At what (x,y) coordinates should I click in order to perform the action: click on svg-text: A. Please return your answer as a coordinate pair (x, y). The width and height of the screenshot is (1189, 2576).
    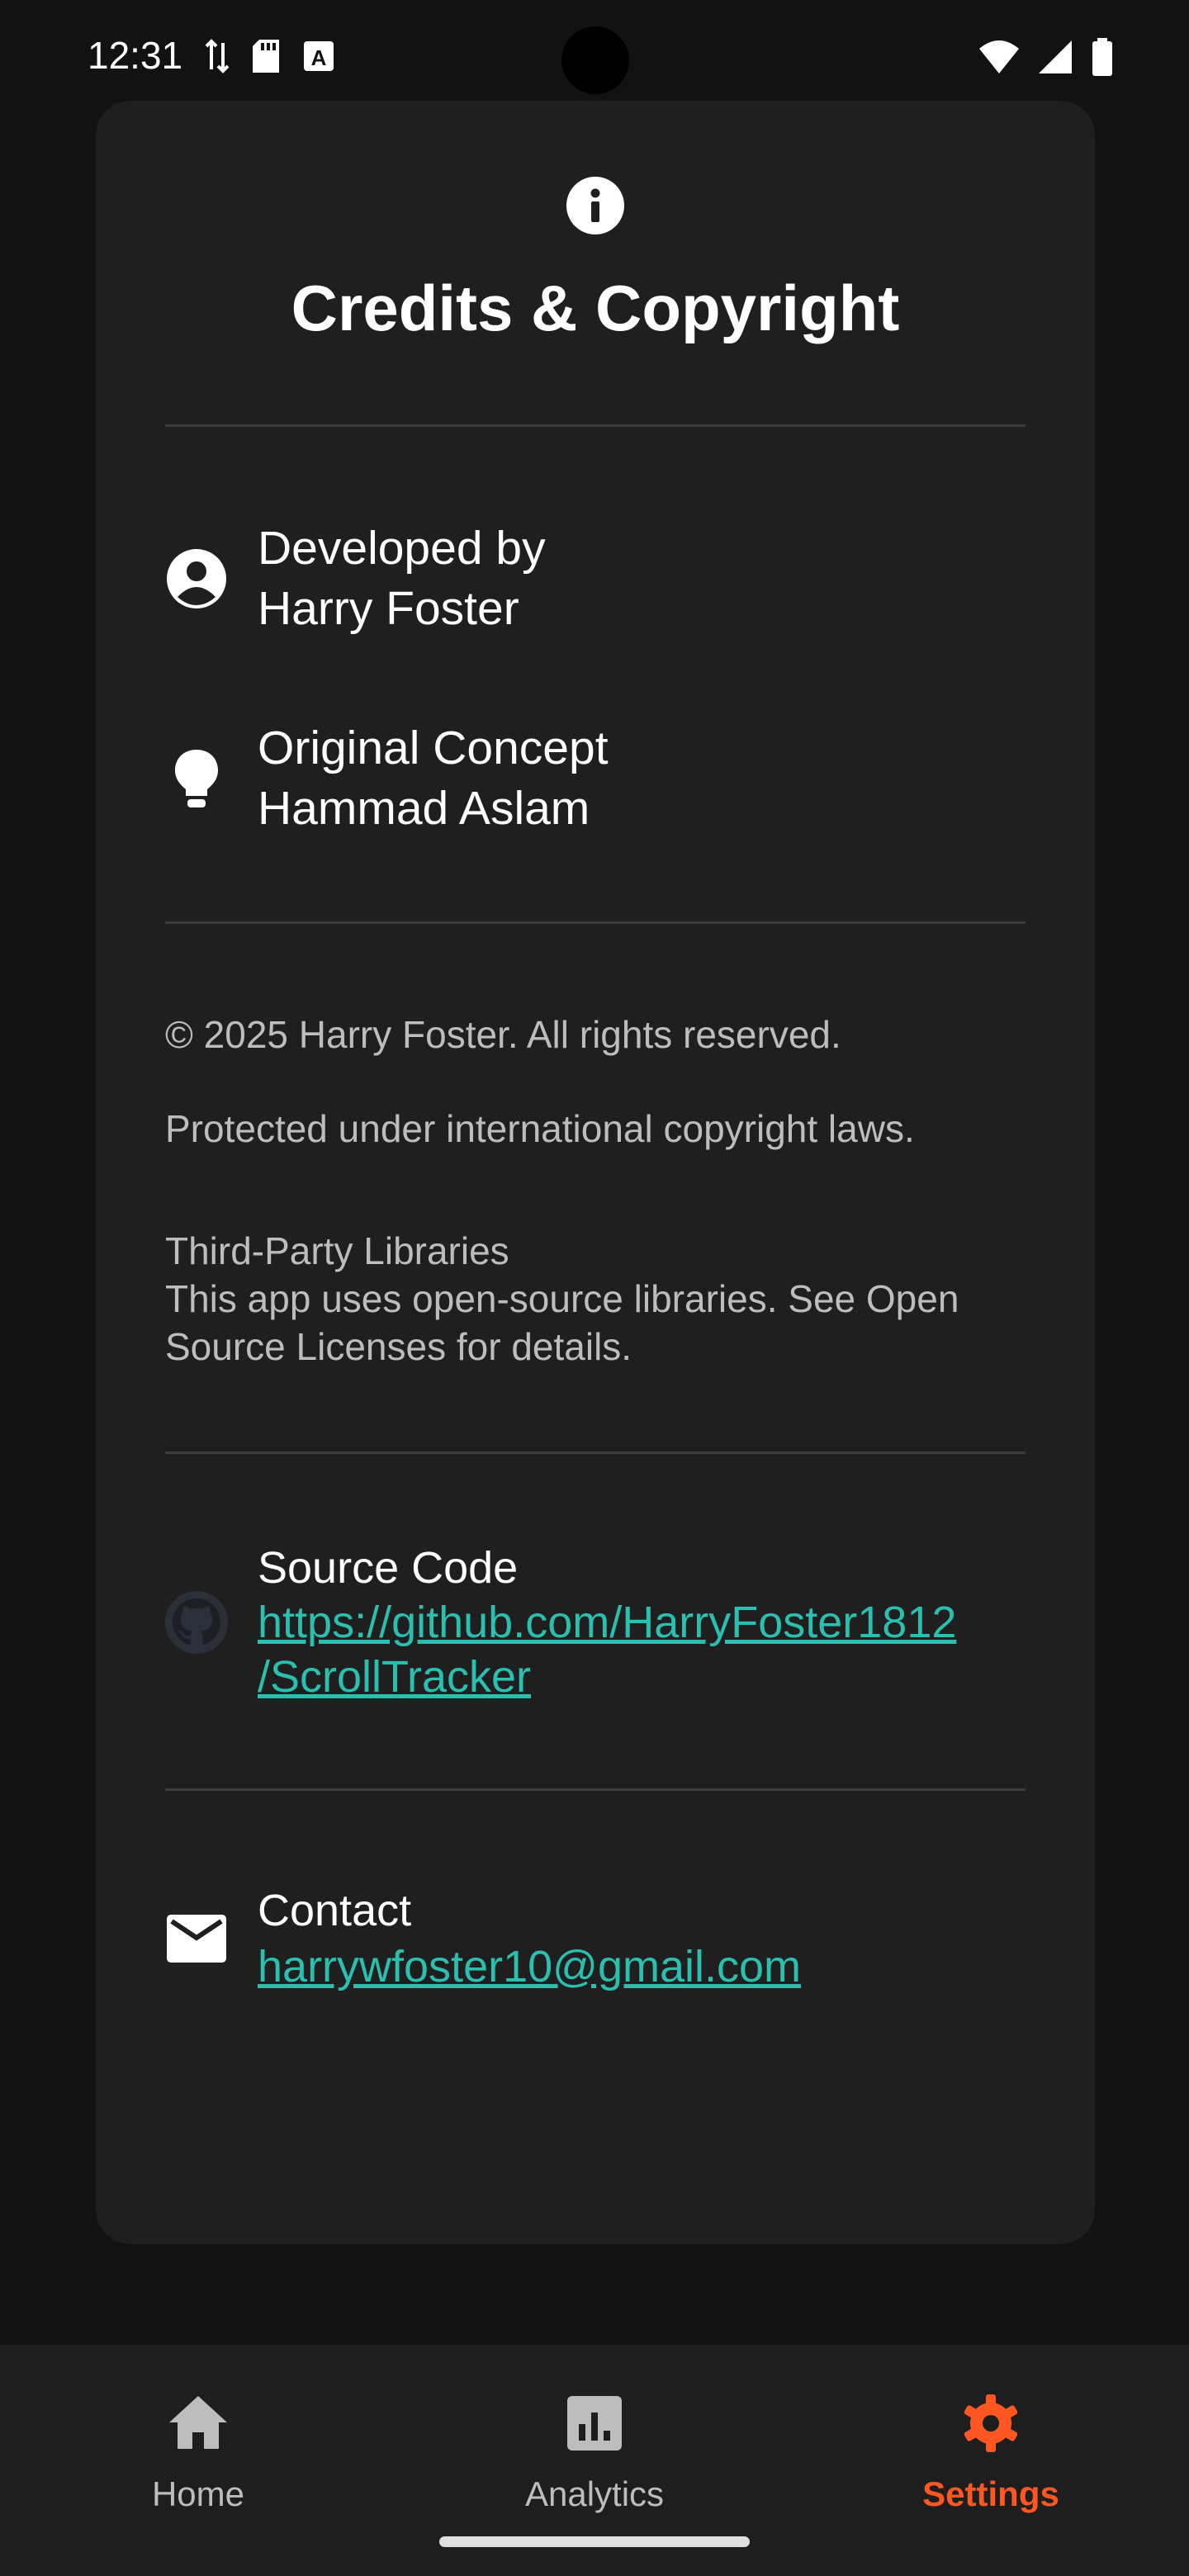
    Looking at the image, I should click on (319, 57).